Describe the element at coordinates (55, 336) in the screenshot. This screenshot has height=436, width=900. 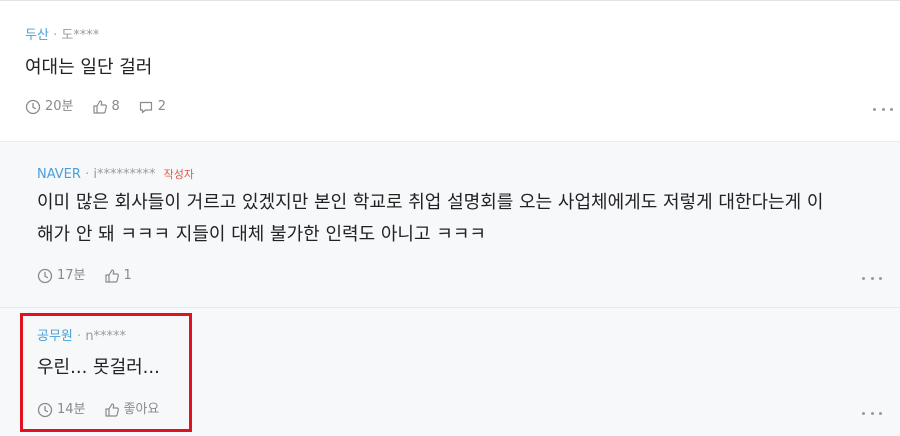
I see `company-name: 공무원` at that location.